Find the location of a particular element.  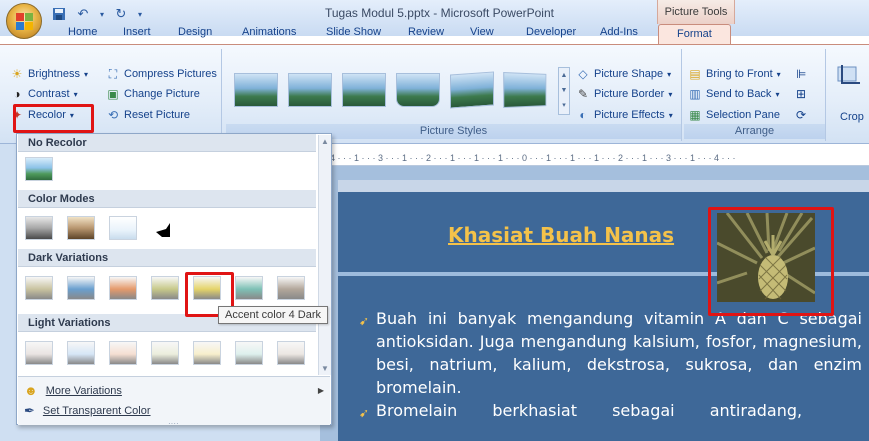

black-white-swatch is located at coordinates (165, 228).